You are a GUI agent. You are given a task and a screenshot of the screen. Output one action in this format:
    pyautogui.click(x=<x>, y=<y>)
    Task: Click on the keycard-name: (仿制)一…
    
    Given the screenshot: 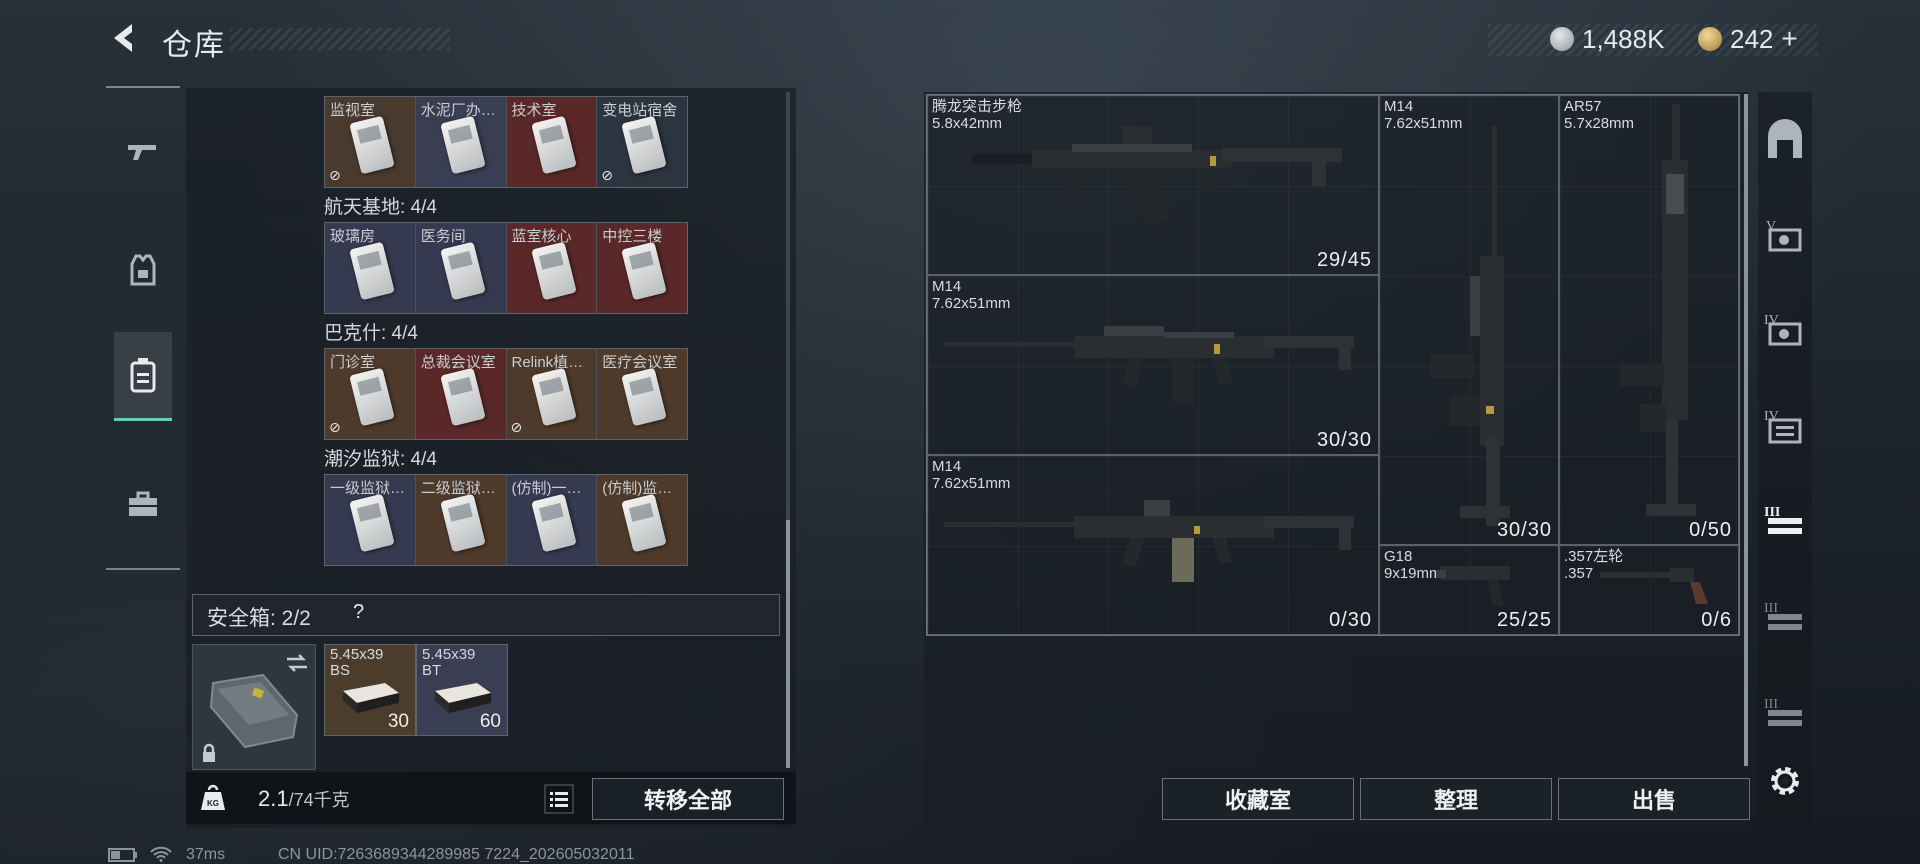 What is the action you would take?
    pyautogui.click(x=546, y=488)
    